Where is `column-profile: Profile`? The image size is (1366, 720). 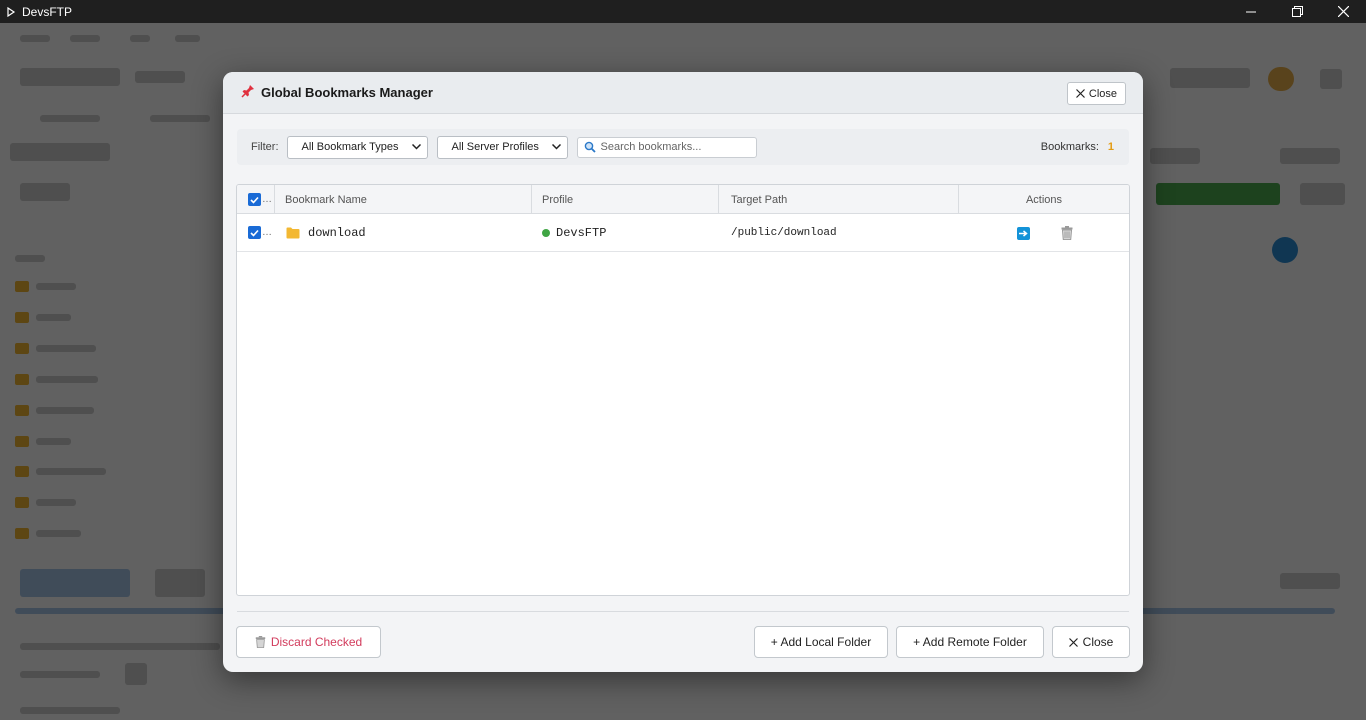
column-profile: Profile is located at coordinates (625, 199).